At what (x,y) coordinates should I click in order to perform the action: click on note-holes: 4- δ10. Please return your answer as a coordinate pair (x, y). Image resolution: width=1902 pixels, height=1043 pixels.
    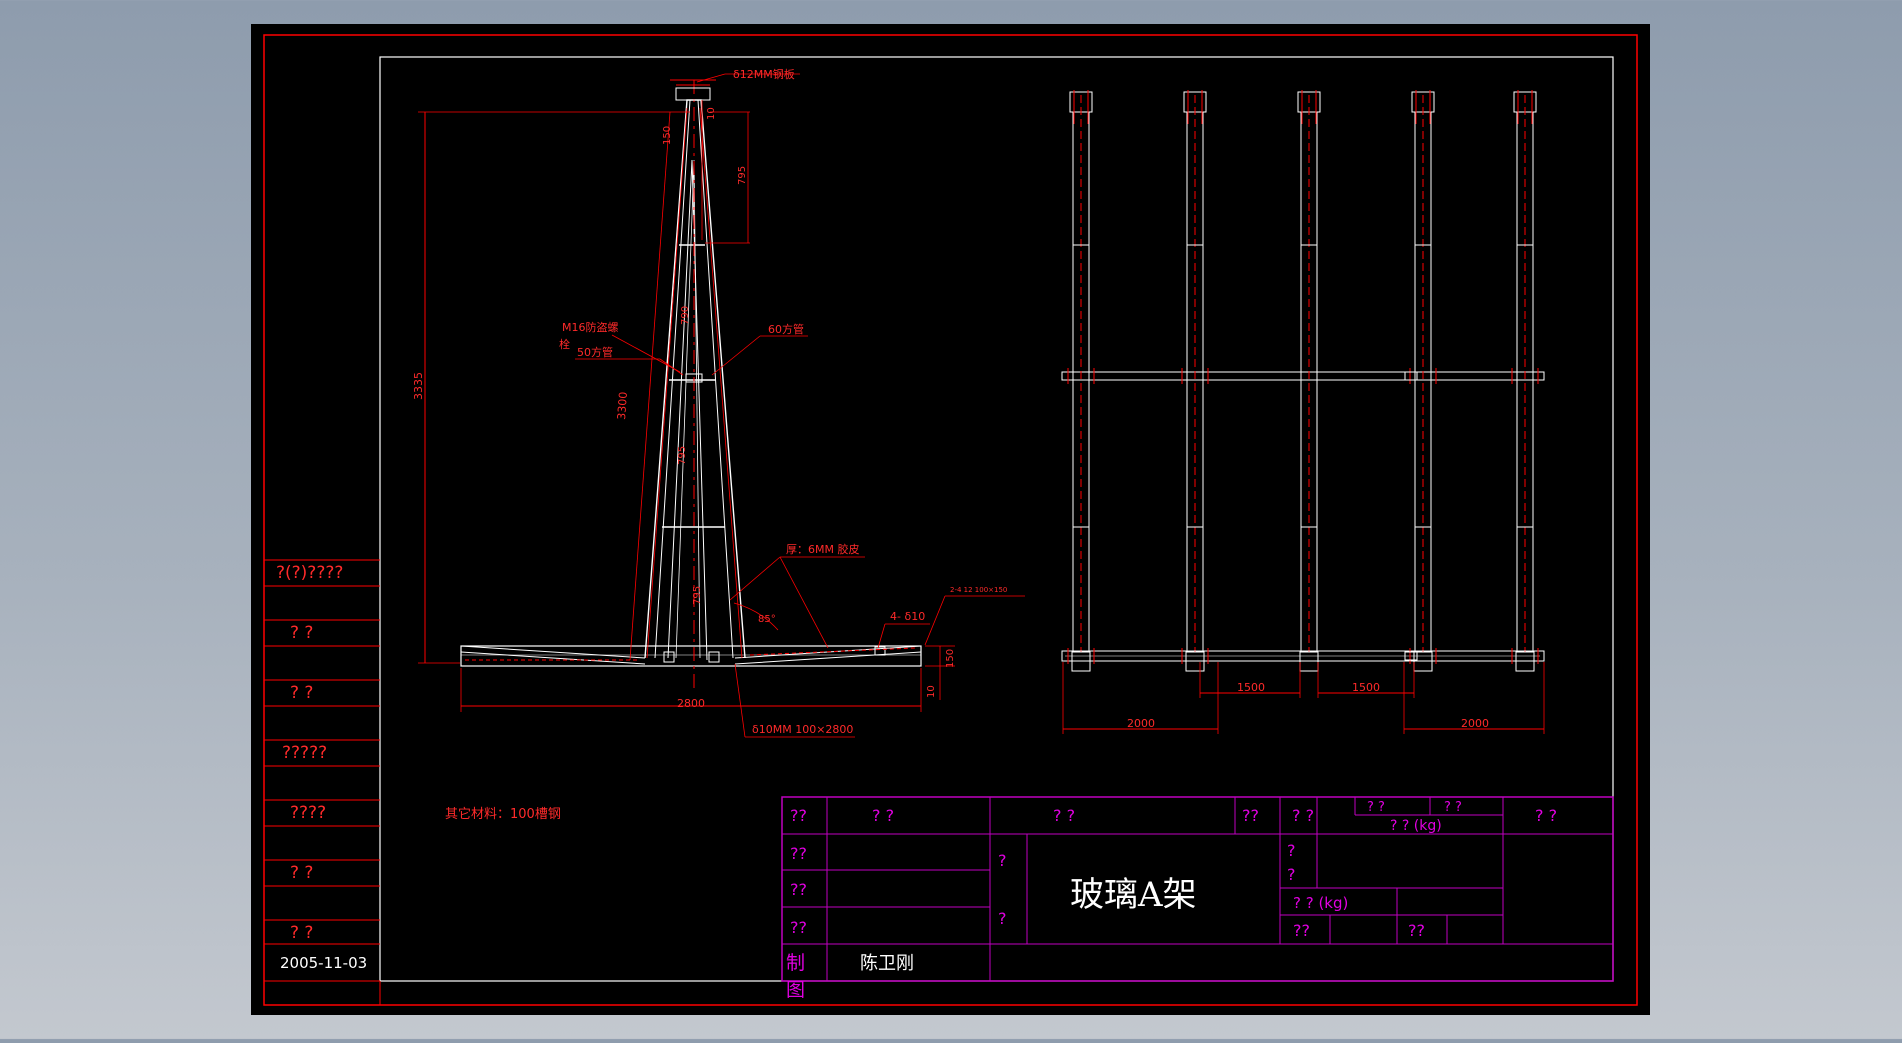
    Looking at the image, I should click on (907, 616).